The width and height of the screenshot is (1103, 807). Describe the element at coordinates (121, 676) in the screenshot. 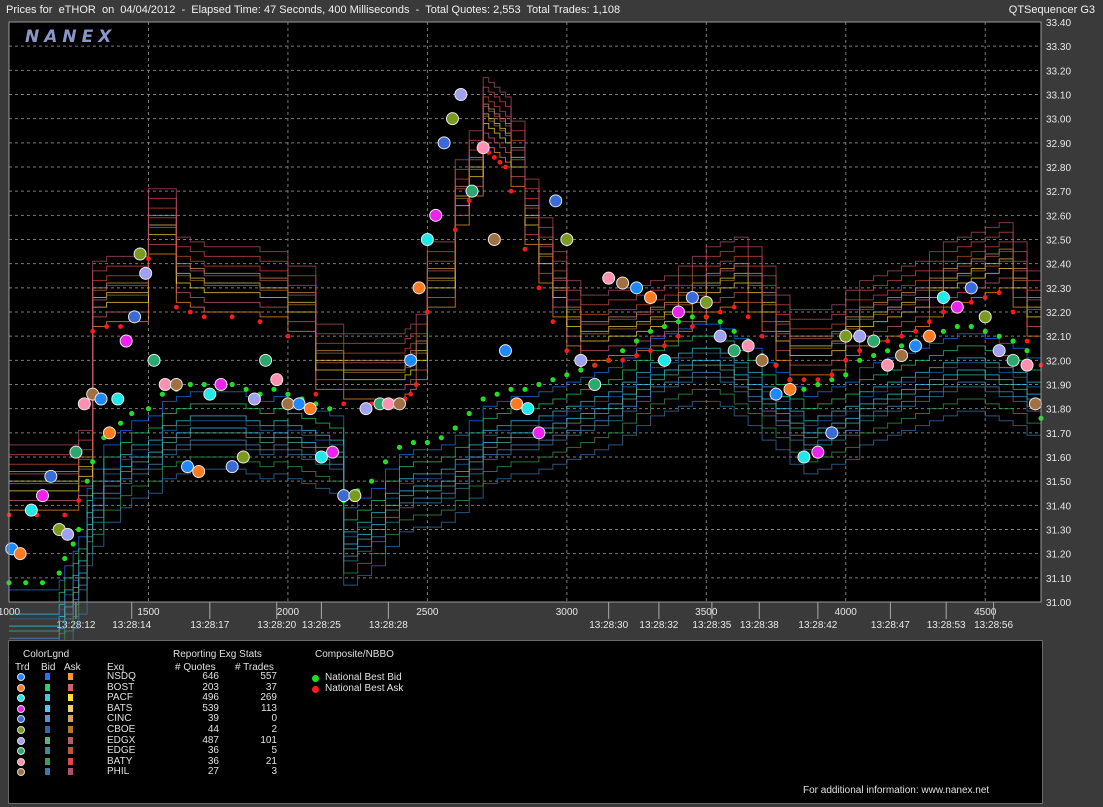

I see `exchange-code: NSDQ` at that location.